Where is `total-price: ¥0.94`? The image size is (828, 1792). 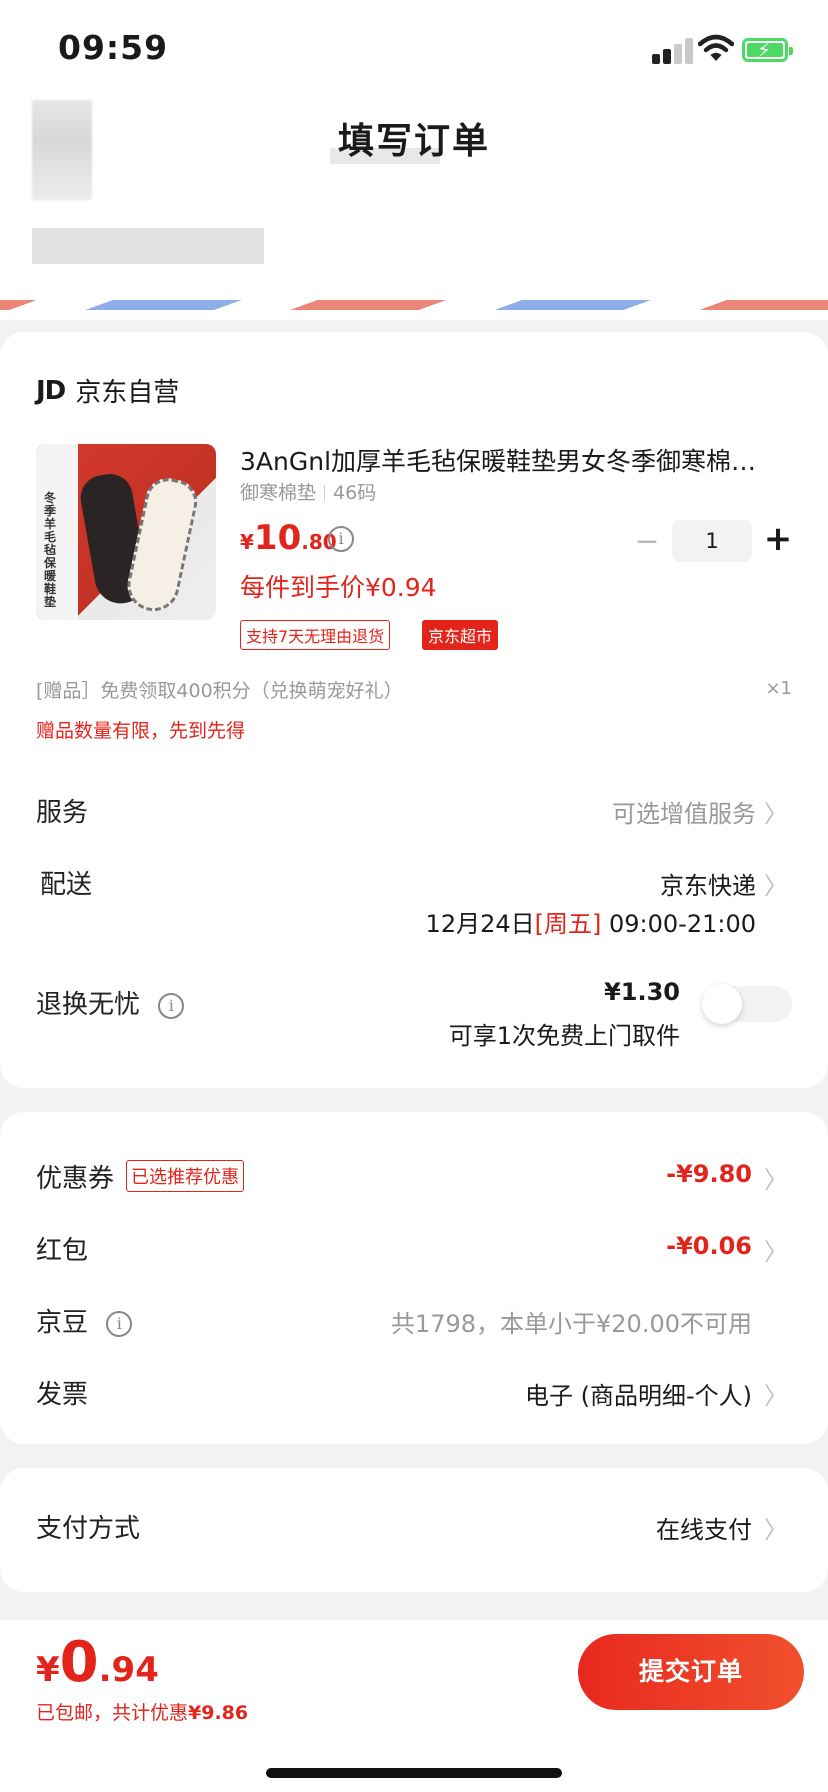 total-price: ¥0.94 is located at coordinates (97, 1662).